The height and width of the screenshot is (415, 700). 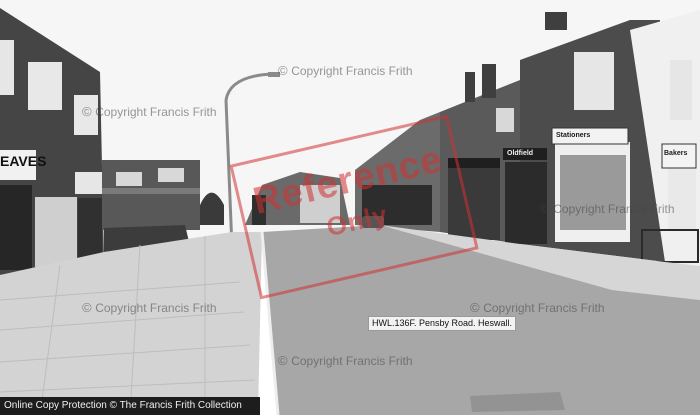 What do you see at coordinates (520, 153) in the screenshot?
I see `shop-sign-right-1: Oldfield` at bounding box center [520, 153].